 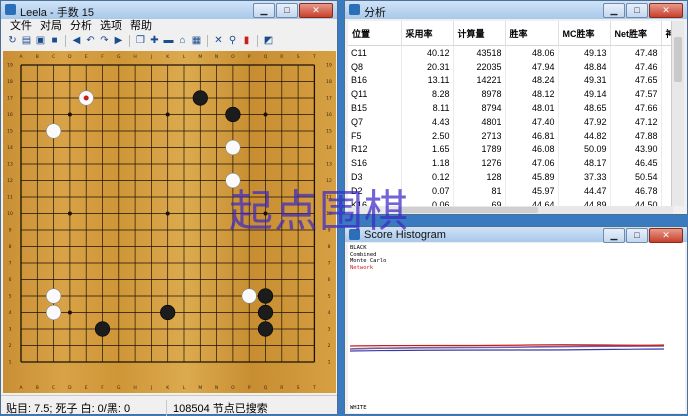 I want to click on table-row: Q11 8.28 8978 48.12 49.14 47.57, so click(x=510, y=94).